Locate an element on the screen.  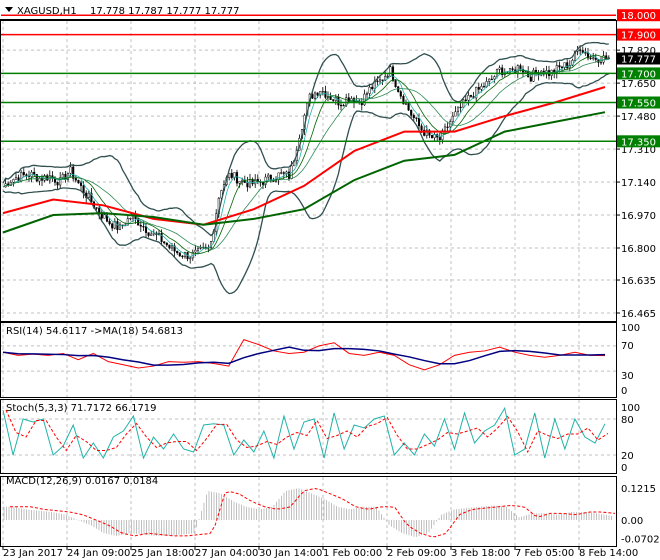
time-label: 2 Feb 09:00 is located at coordinates (416, 553).